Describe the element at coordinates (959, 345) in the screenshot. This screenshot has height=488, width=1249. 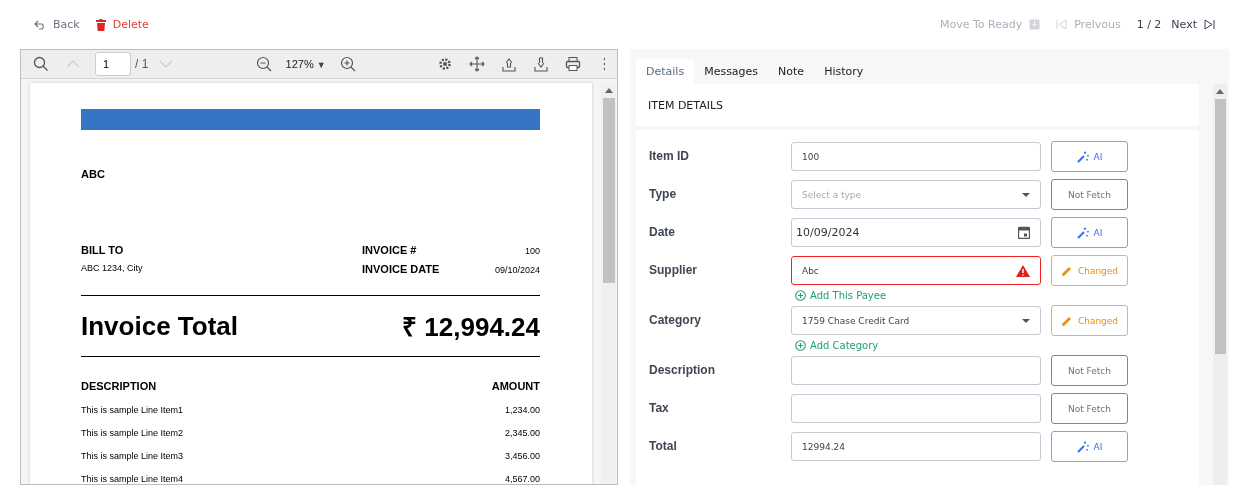
I see `add-link: Add Category` at that location.